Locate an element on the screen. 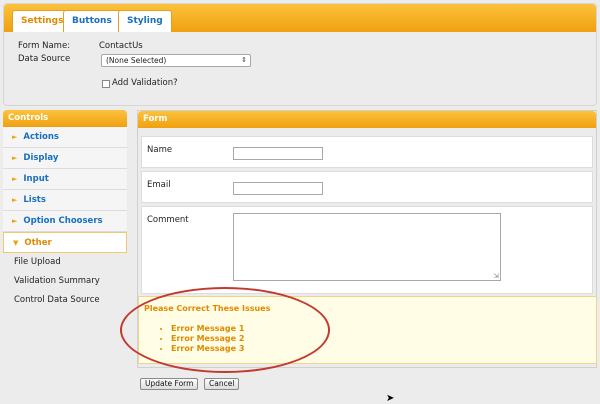  resize-grip-icon: ⇲ is located at coordinates (496, 276).